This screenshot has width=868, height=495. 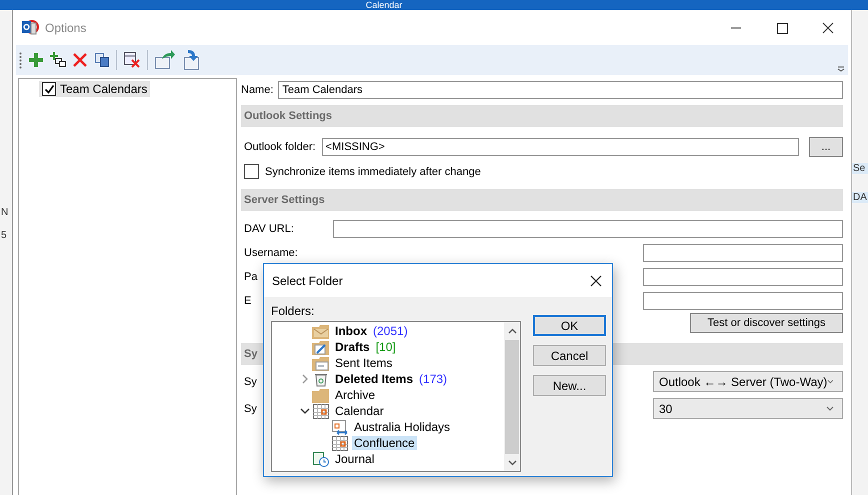 What do you see at coordinates (165, 60) in the screenshot?
I see `export-icon` at bounding box center [165, 60].